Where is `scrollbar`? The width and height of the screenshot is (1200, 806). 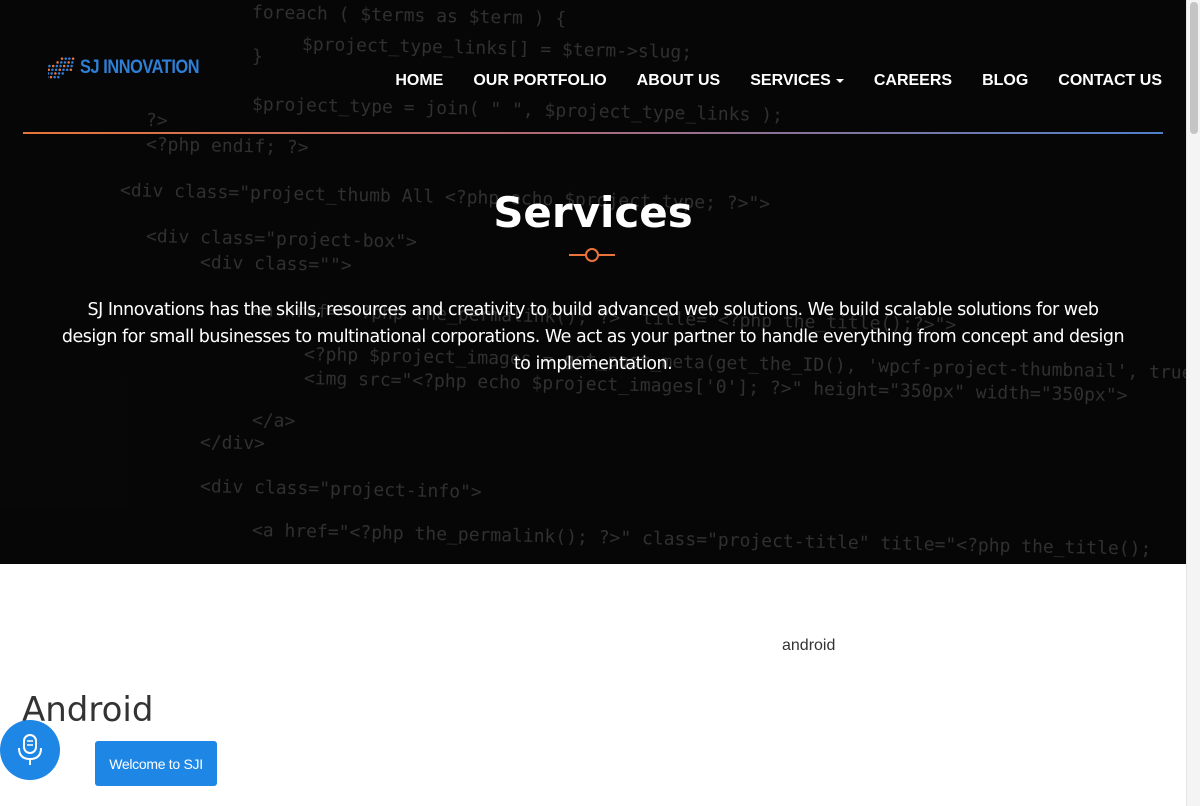 scrollbar is located at coordinates (1193, 403).